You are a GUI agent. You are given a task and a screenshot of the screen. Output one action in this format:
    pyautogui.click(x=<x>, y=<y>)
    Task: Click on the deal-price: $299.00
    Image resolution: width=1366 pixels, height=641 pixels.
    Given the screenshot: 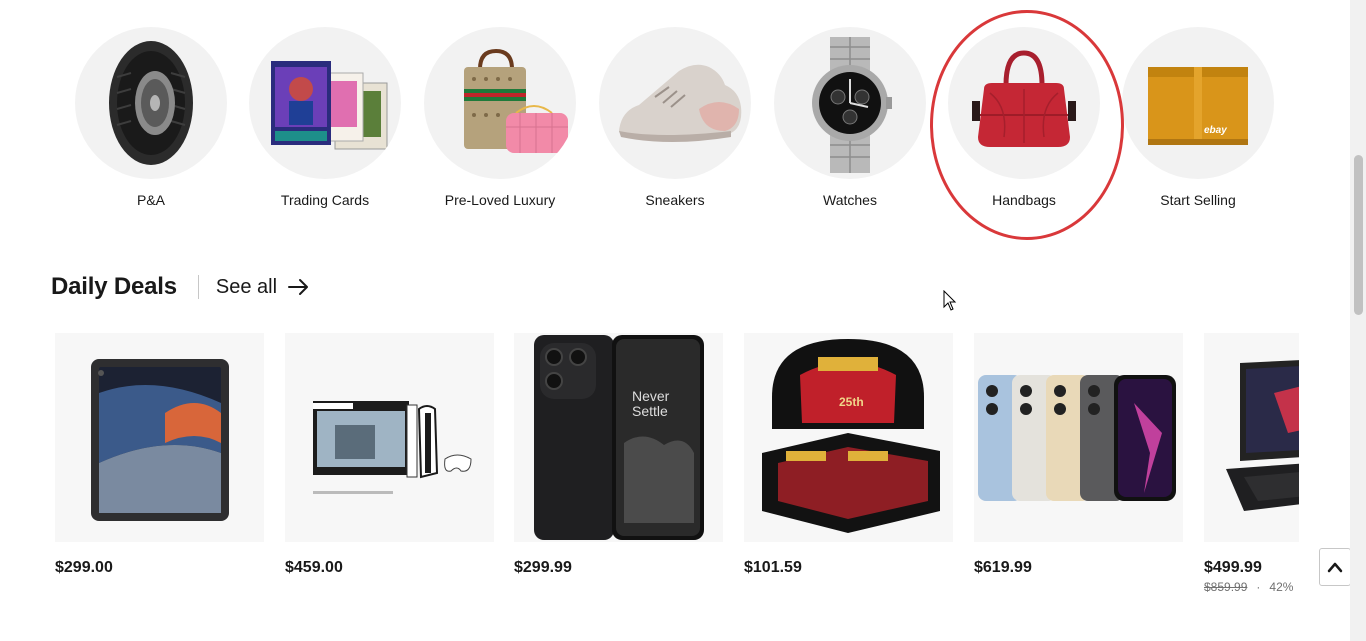 What is the action you would take?
    pyautogui.click(x=84, y=567)
    